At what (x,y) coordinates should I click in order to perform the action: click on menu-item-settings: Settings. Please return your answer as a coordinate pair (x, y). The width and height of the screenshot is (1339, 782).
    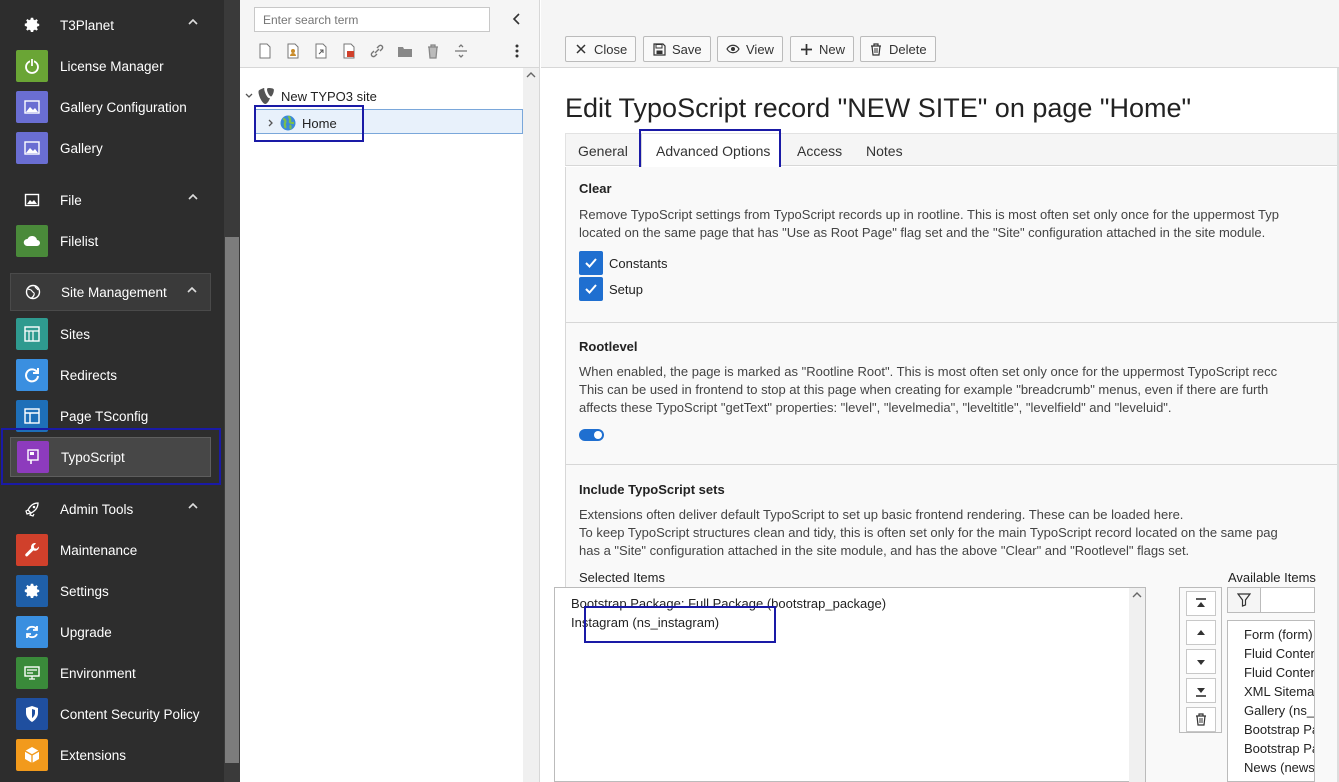
    Looking at the image, I should click on (110, 591).